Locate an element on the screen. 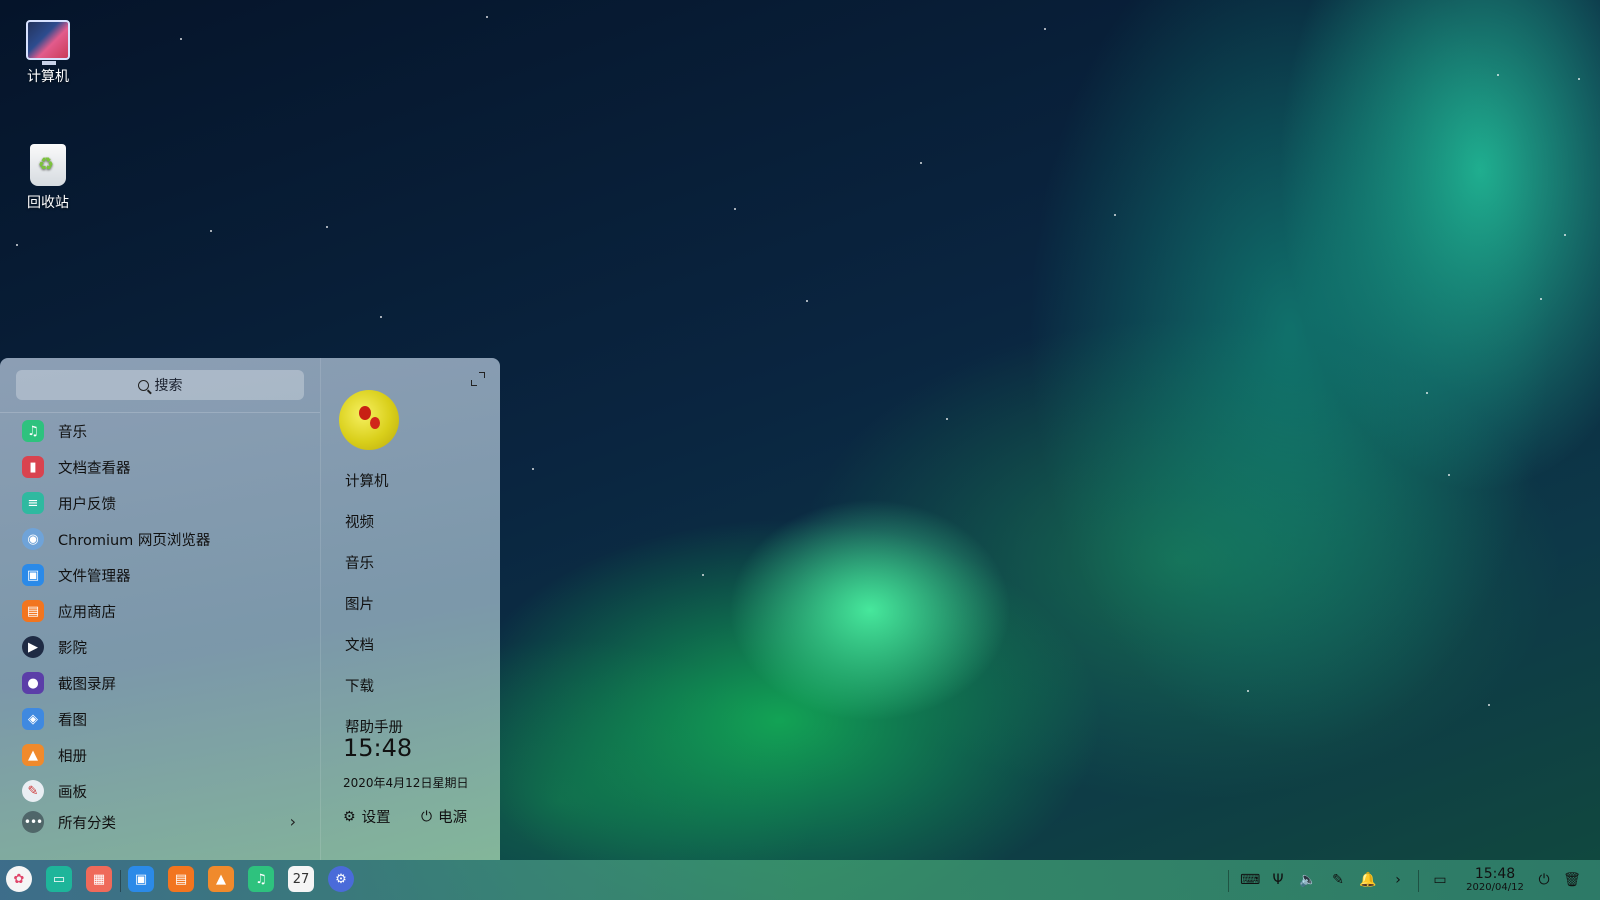  search-icon is located at coordinates (143, 385).